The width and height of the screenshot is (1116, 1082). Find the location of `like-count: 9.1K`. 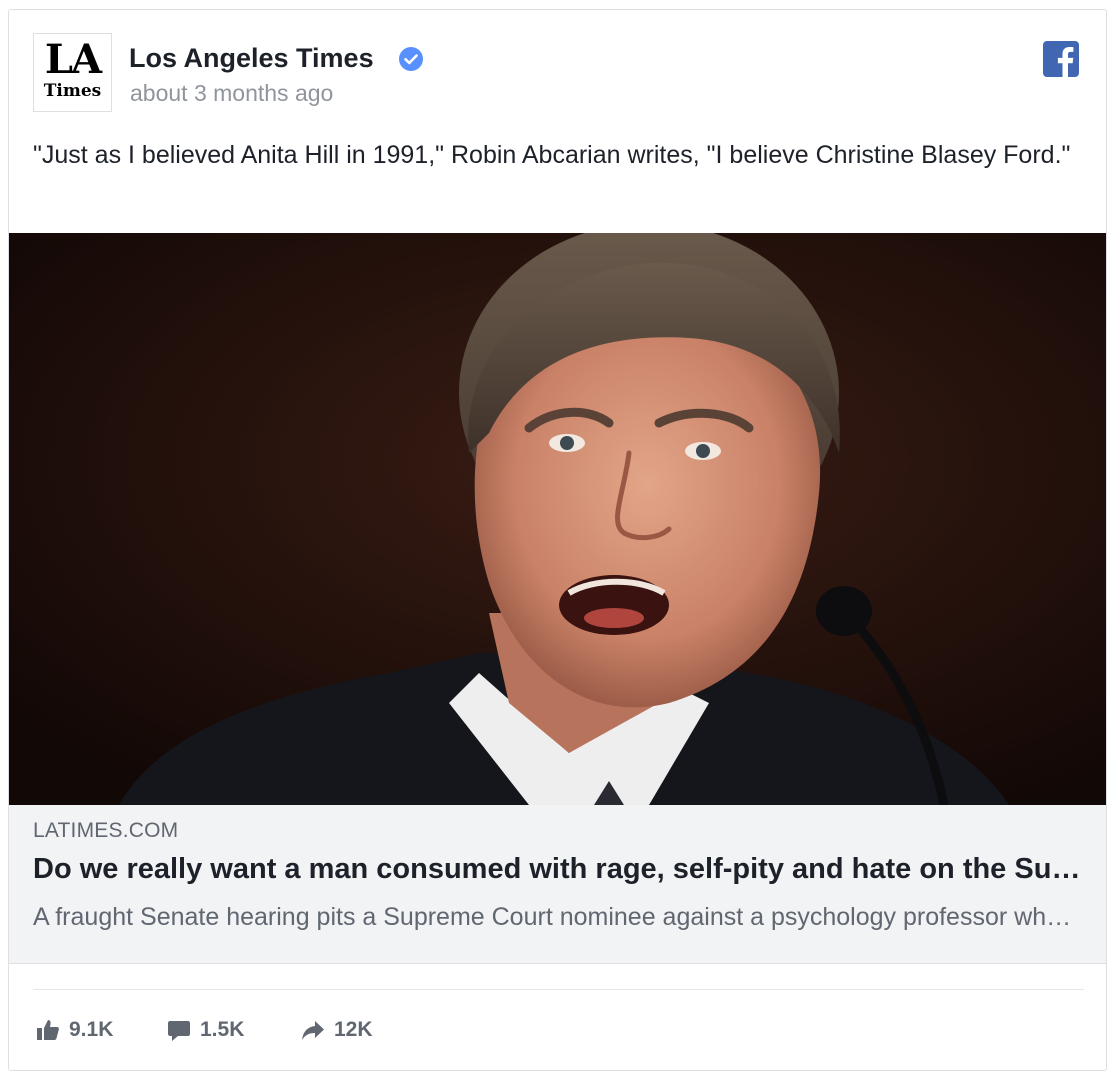

like-count: 9.1K is located at coordinates (74, 1030).